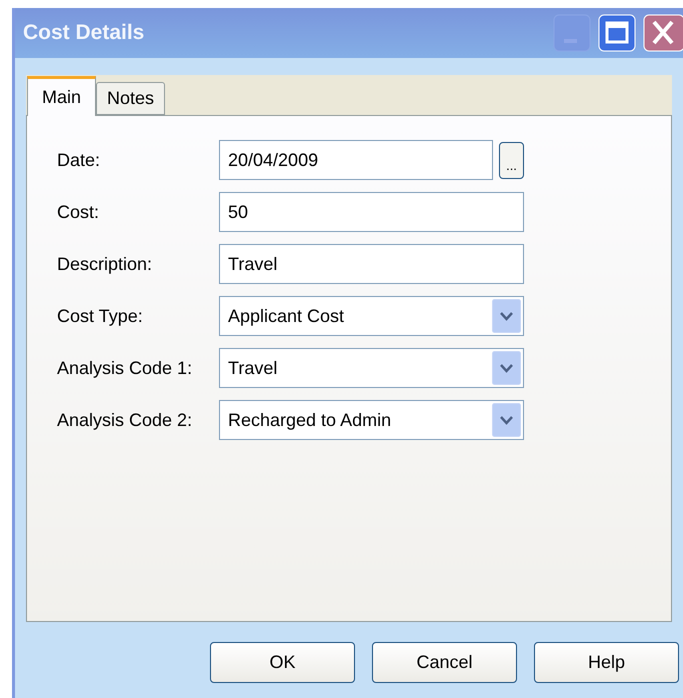  I want to click on field-label: Analysis Code 1:, so click(125, 368).